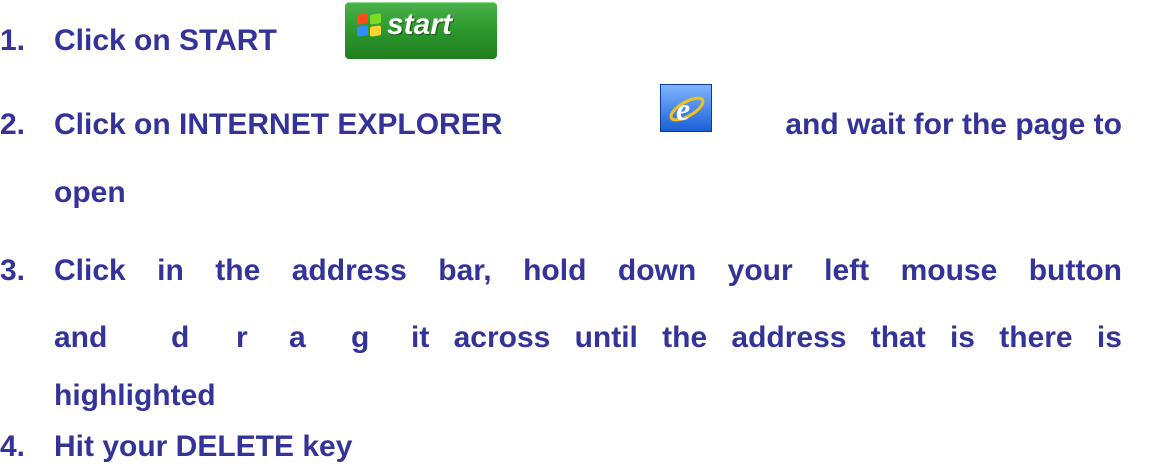  What do you see at coordinates (13, 270) in the screenshot?
I see `step-number: 3.` at bounding box center [13, 270].